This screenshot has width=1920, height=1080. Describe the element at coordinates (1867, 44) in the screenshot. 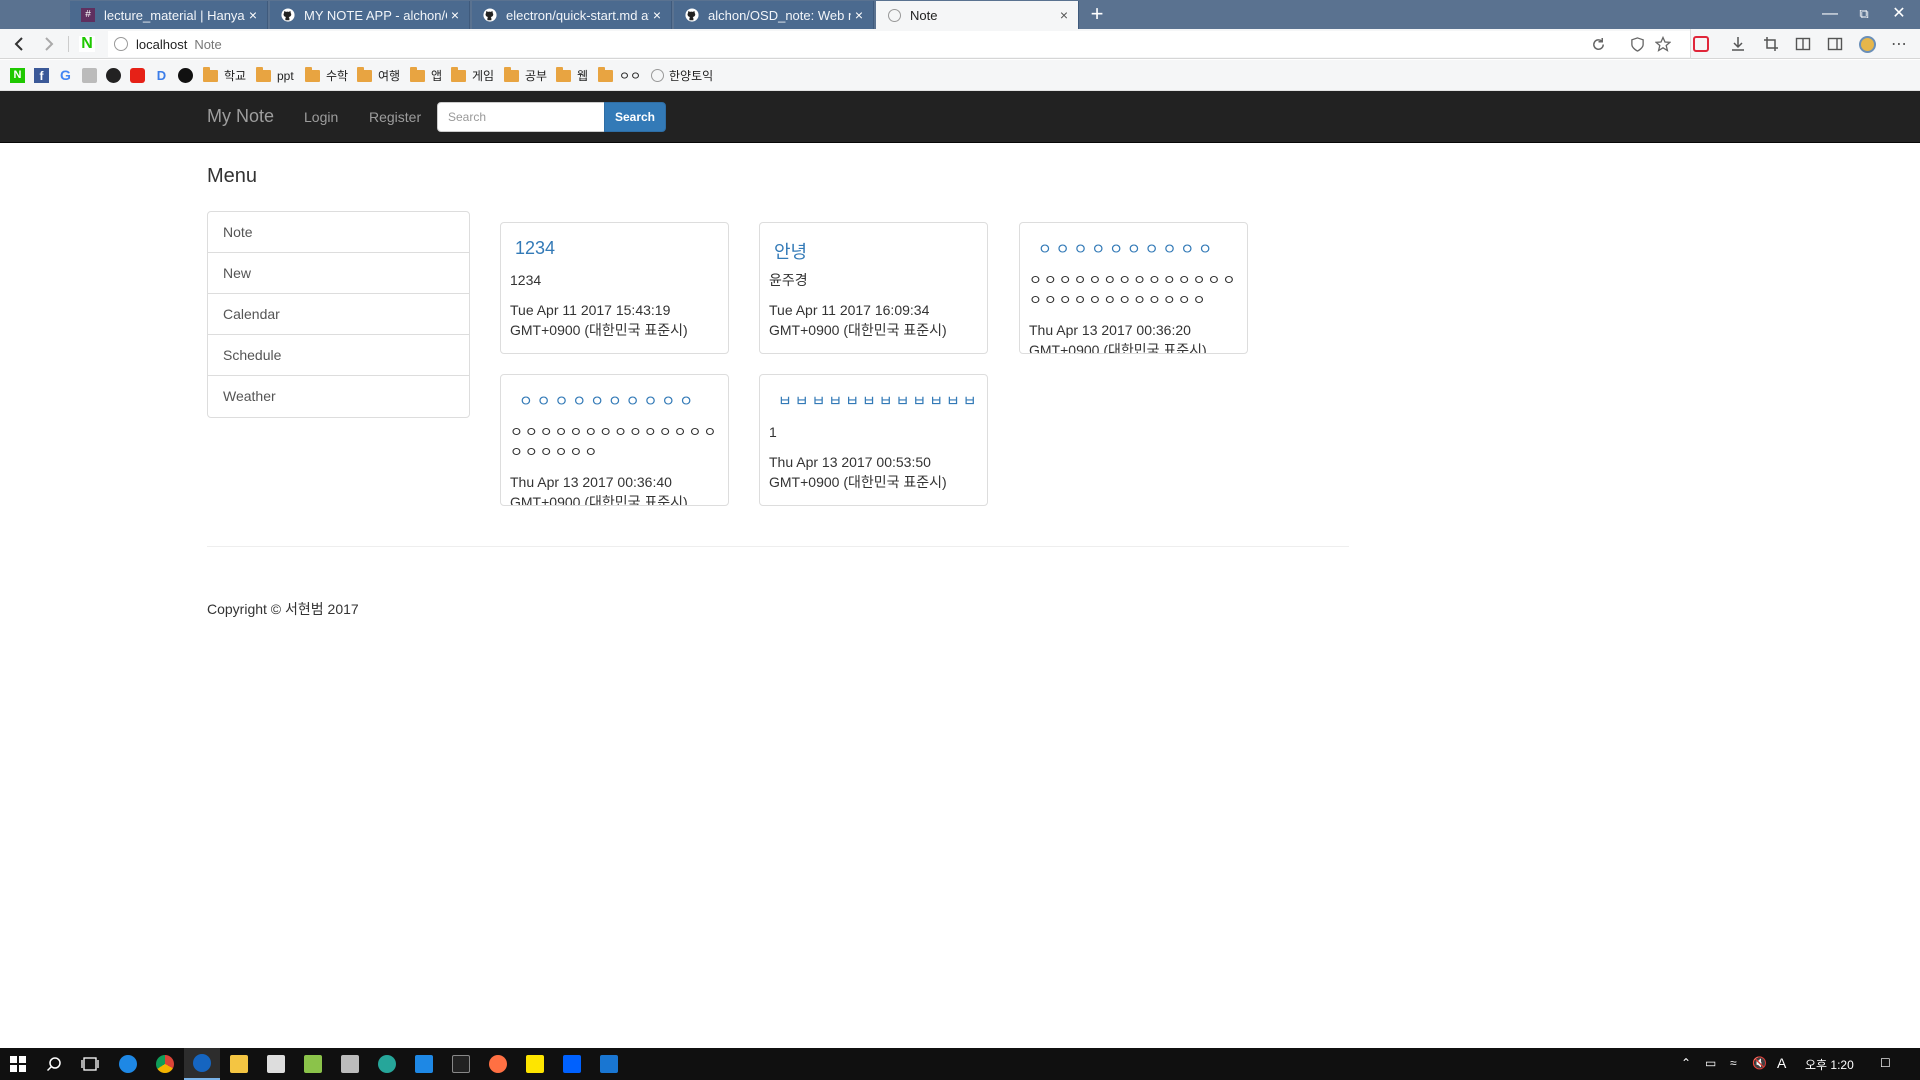

I see `profile-avatar-icon` at that location.